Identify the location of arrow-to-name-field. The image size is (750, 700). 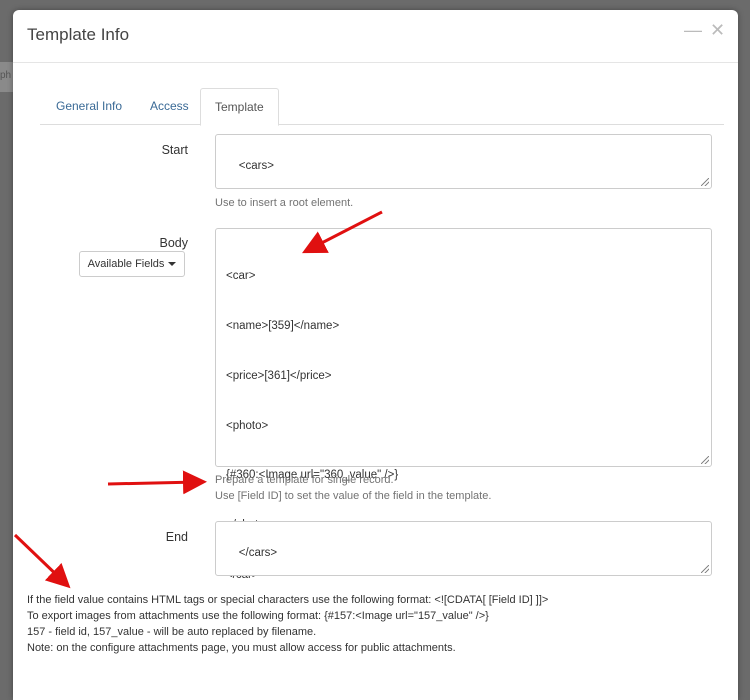
(342, 232).